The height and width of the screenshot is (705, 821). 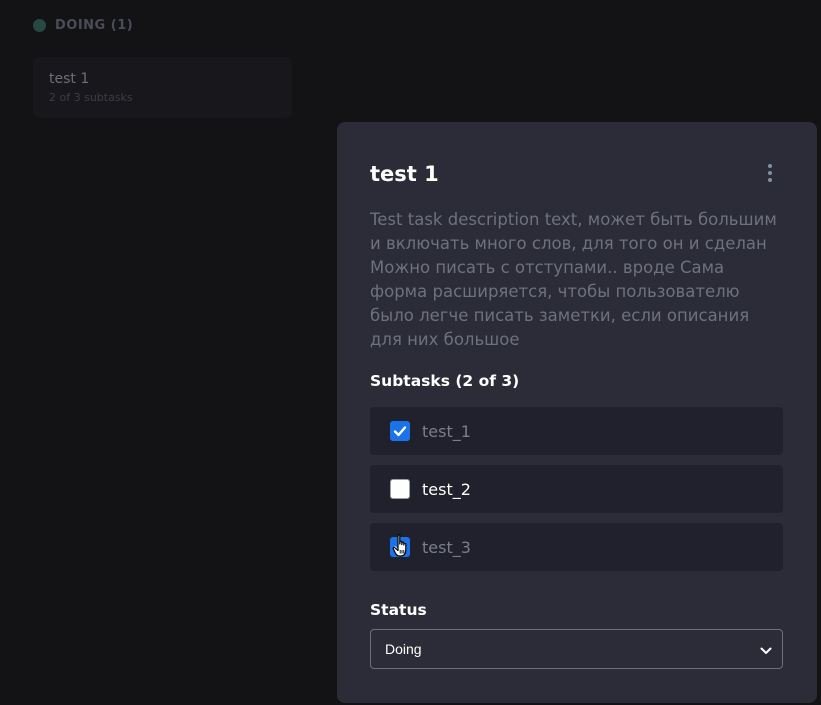 I want to click on subtask-label: test_3, so click(x=446, y=547).